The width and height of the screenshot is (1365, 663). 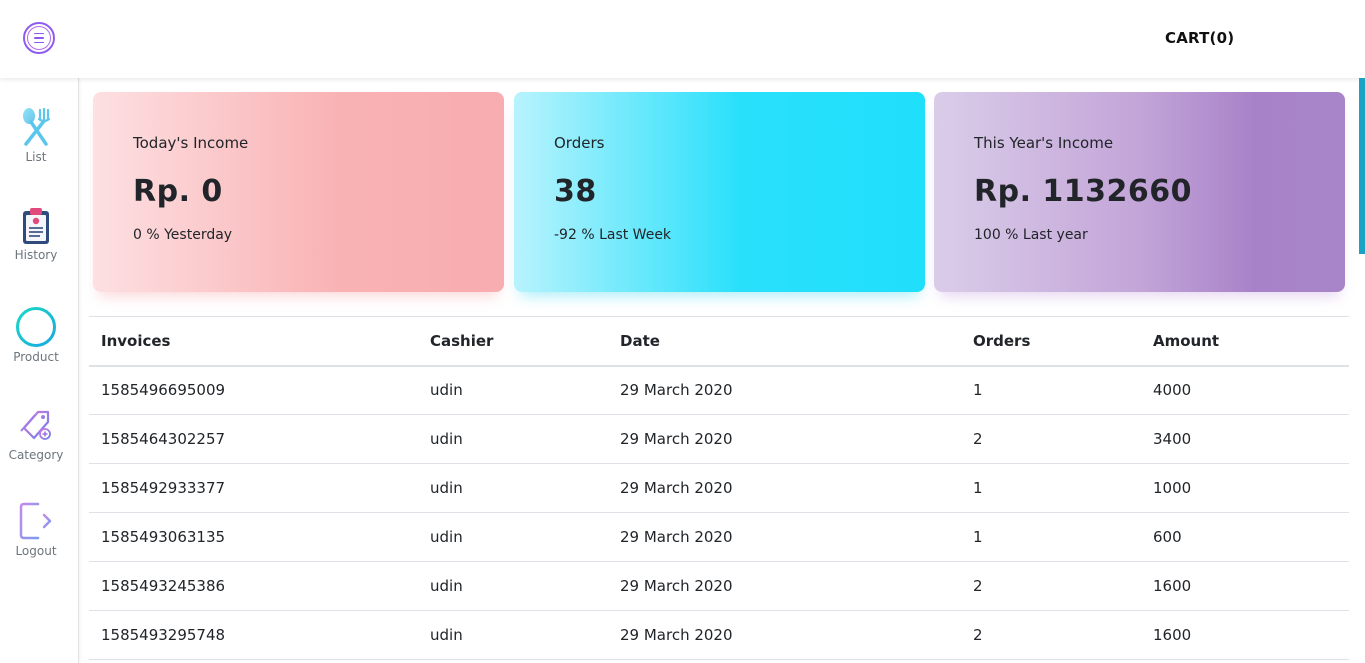 What do you see at coordinates (253, 439) in the screenshot?
I see `cell-invoice: 1585464302257` at bounding box center [253, 439].